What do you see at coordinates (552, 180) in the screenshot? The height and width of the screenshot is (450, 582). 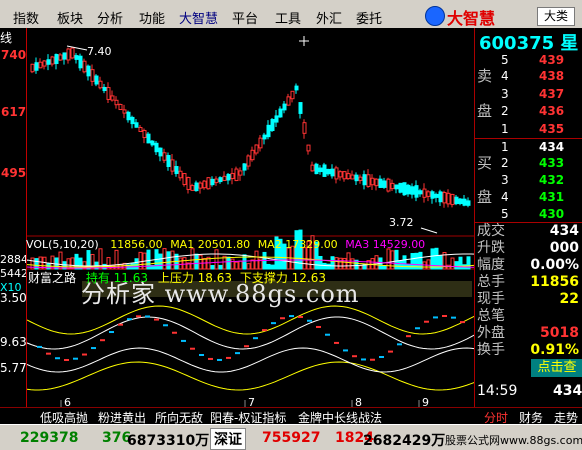 I see `bid-price: 432` at bounding box center [552, 180].